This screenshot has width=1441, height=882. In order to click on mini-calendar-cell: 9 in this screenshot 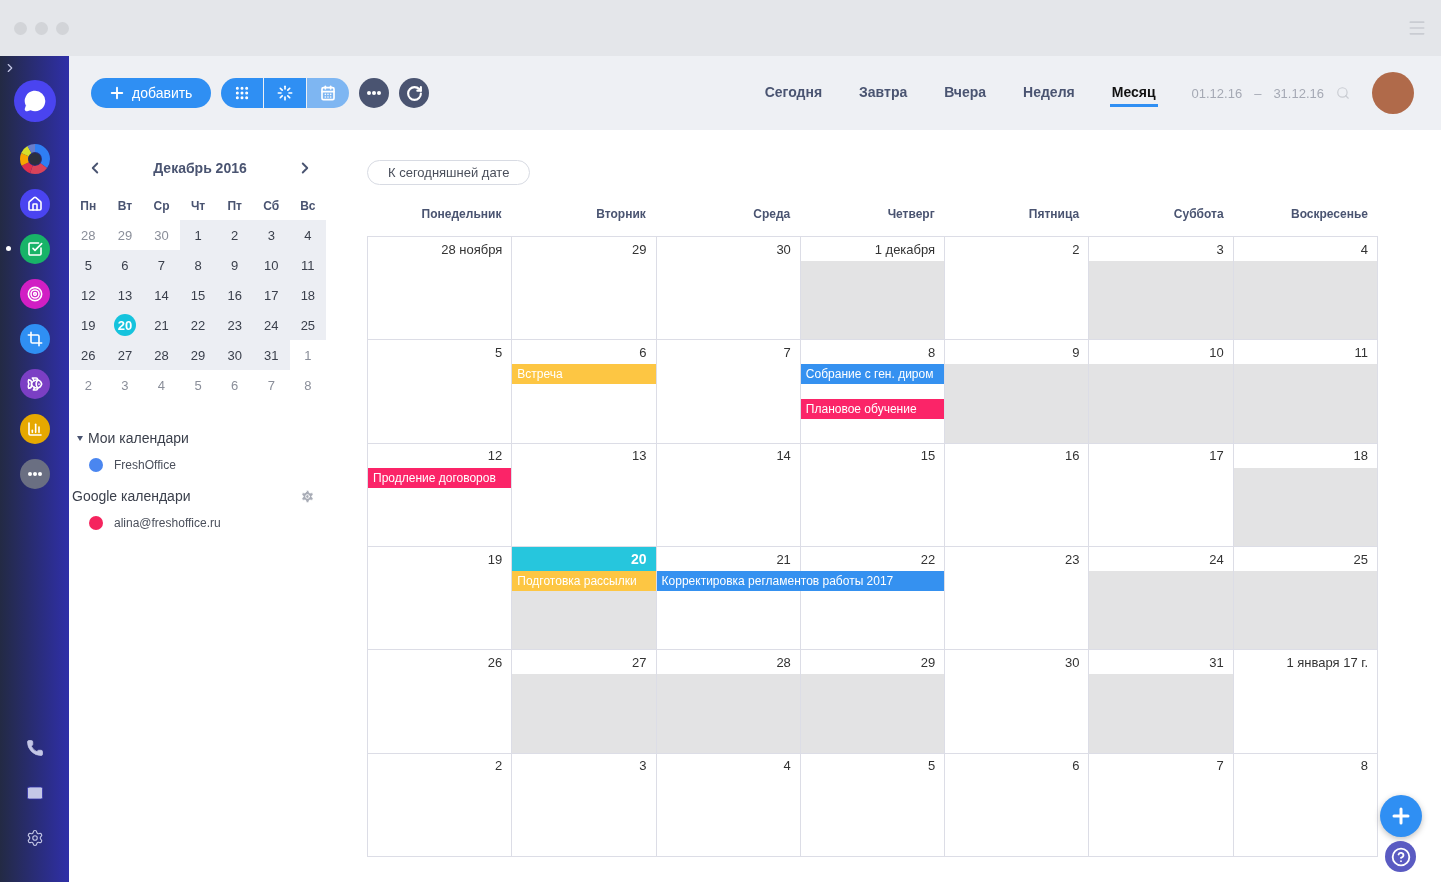, I will do `click(234, 265)`.